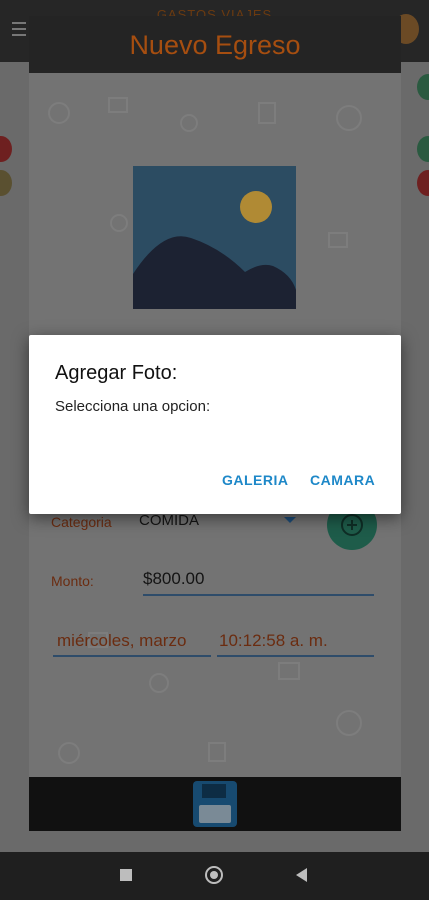 The image size is (429, 900). Describe the element at coordinates (169, 520) in the screenshot. I see `category-select: COMIDA` at that location.